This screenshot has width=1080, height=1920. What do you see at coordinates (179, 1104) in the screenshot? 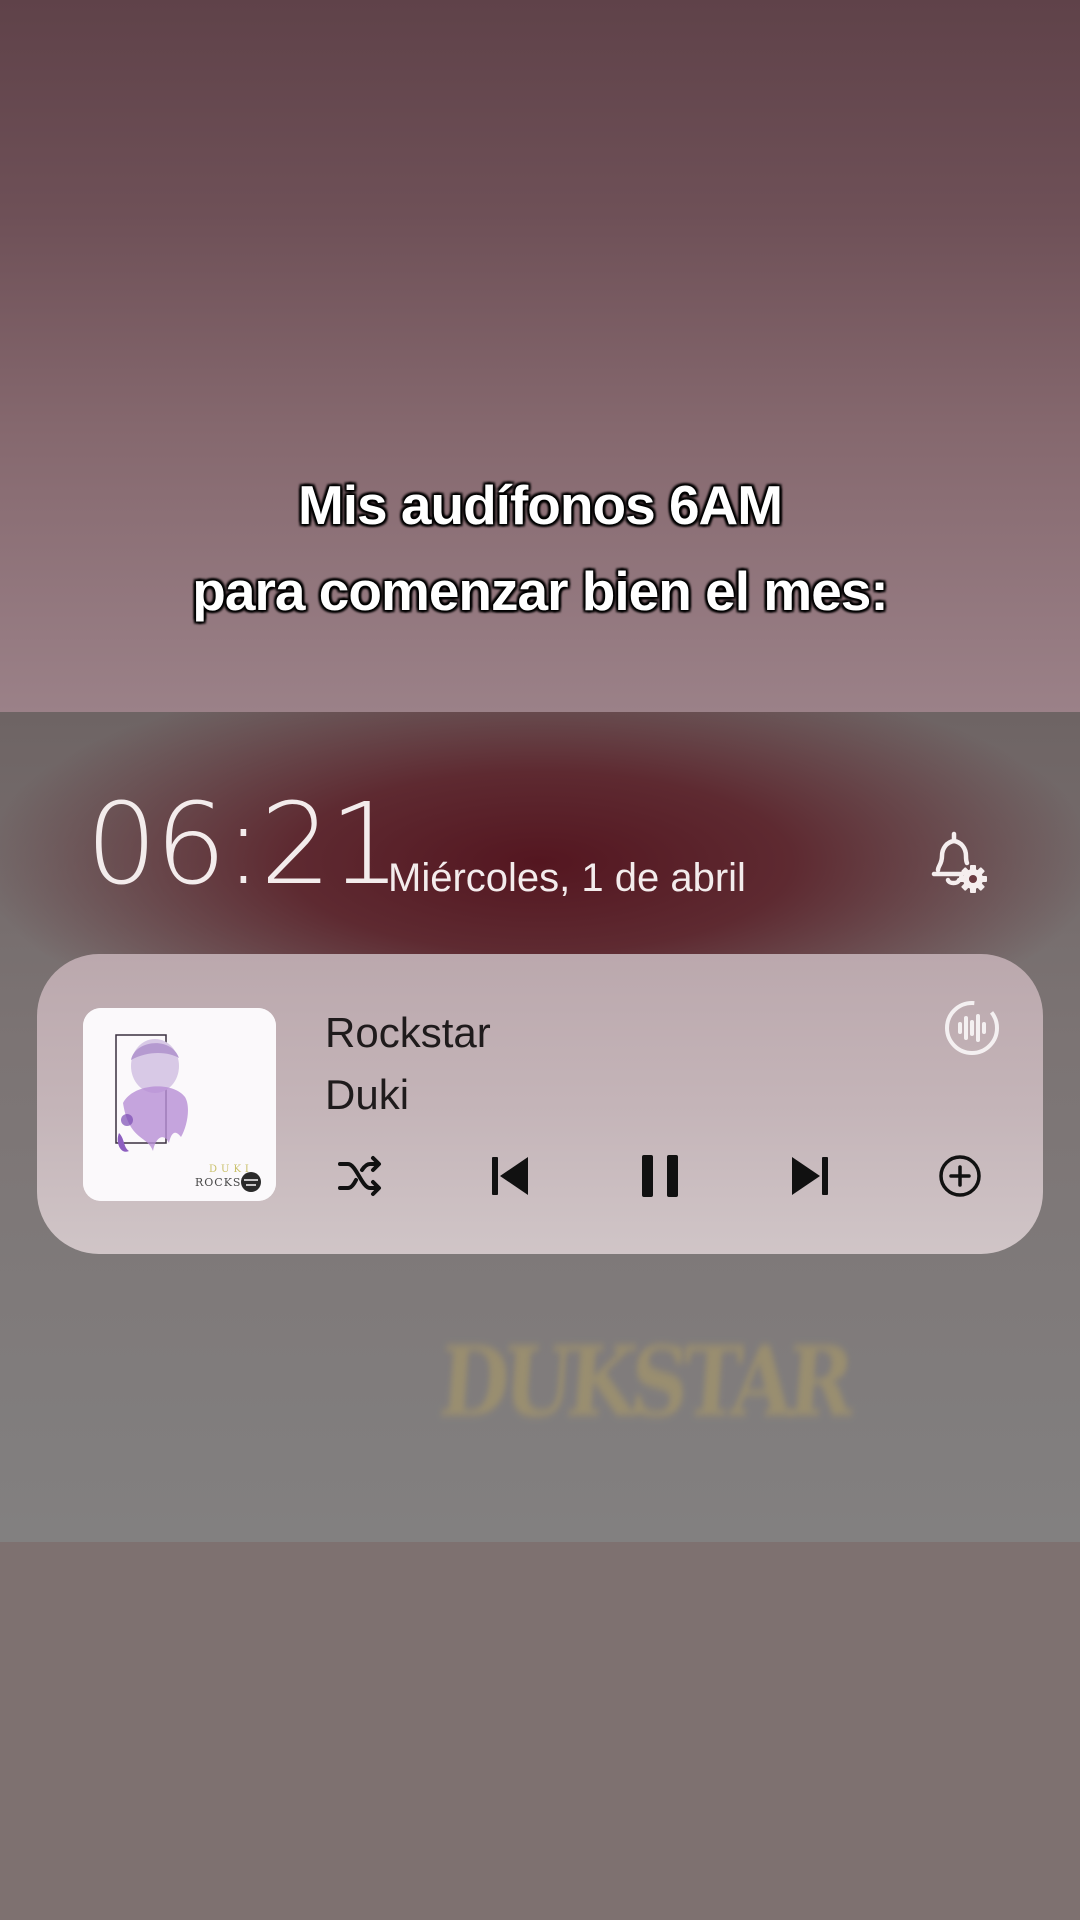
I see `album-art: DUKI ROCKST` at bounding box center [179, 1104].